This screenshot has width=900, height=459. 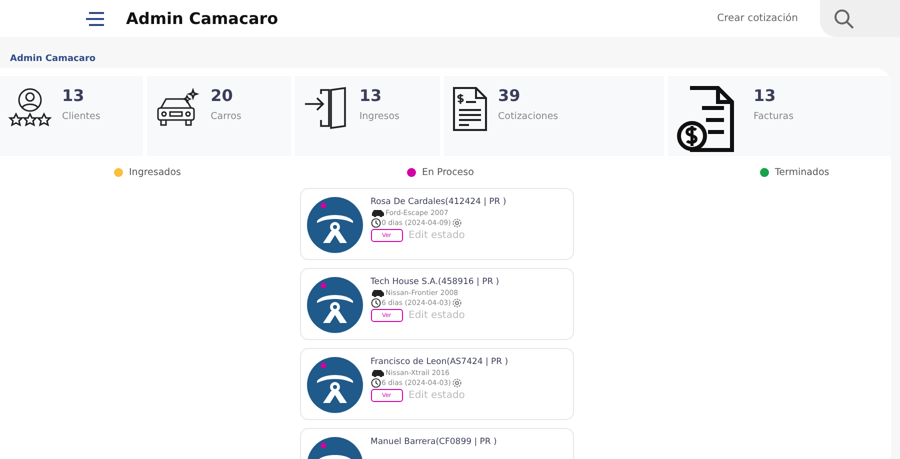 I want to click on stat-value: 39, so click(x=510, y=95).